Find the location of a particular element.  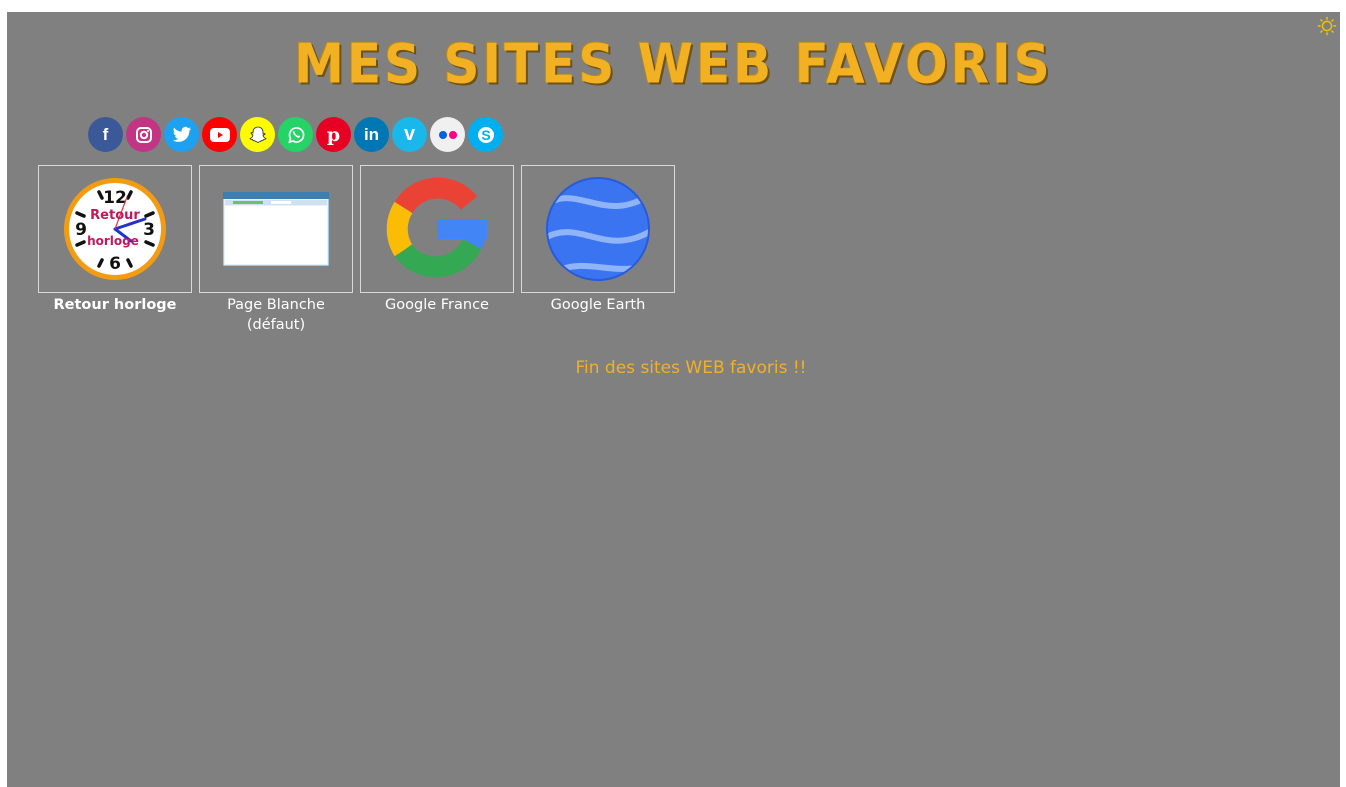

tile-google-france: Google France is located at coordinates (437, 250).